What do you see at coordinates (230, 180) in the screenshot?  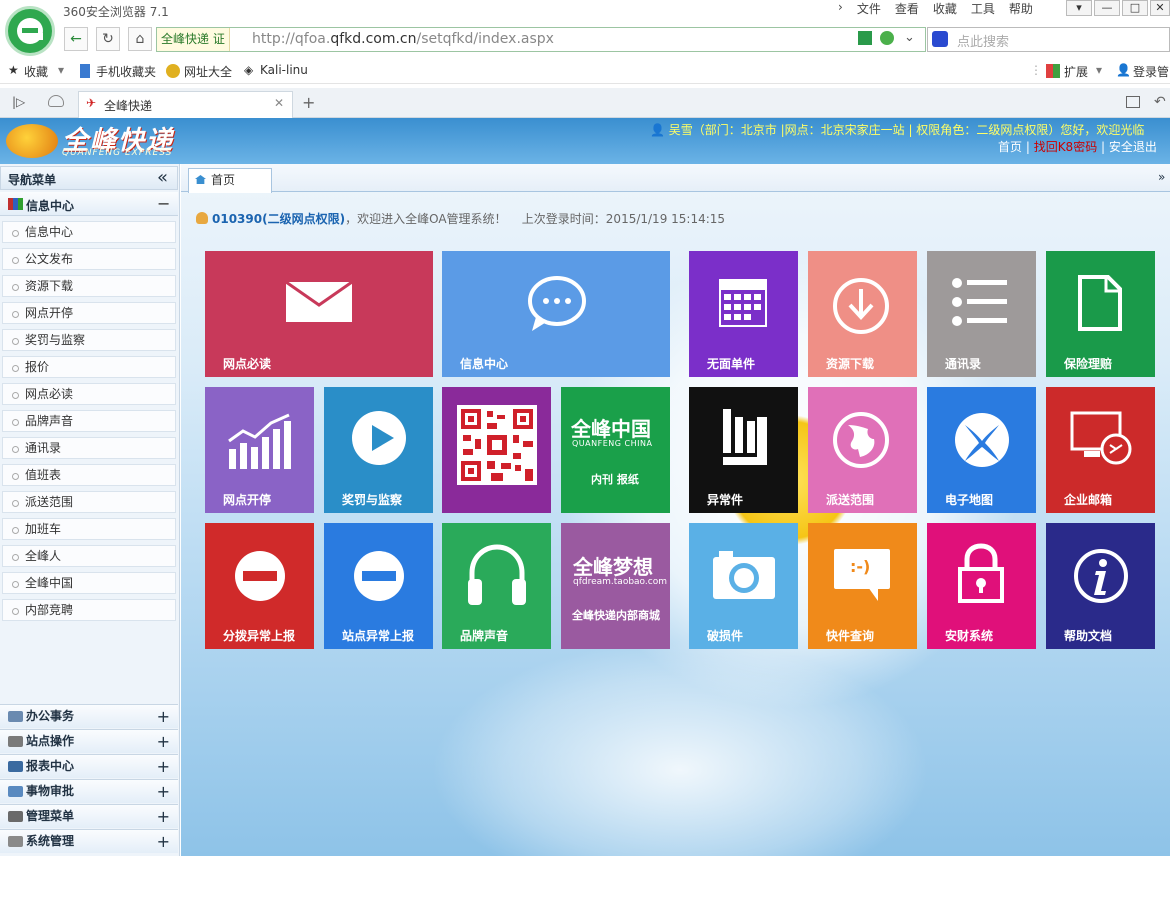 I see `tab-home: 首页` at bounding box center [230, 180].